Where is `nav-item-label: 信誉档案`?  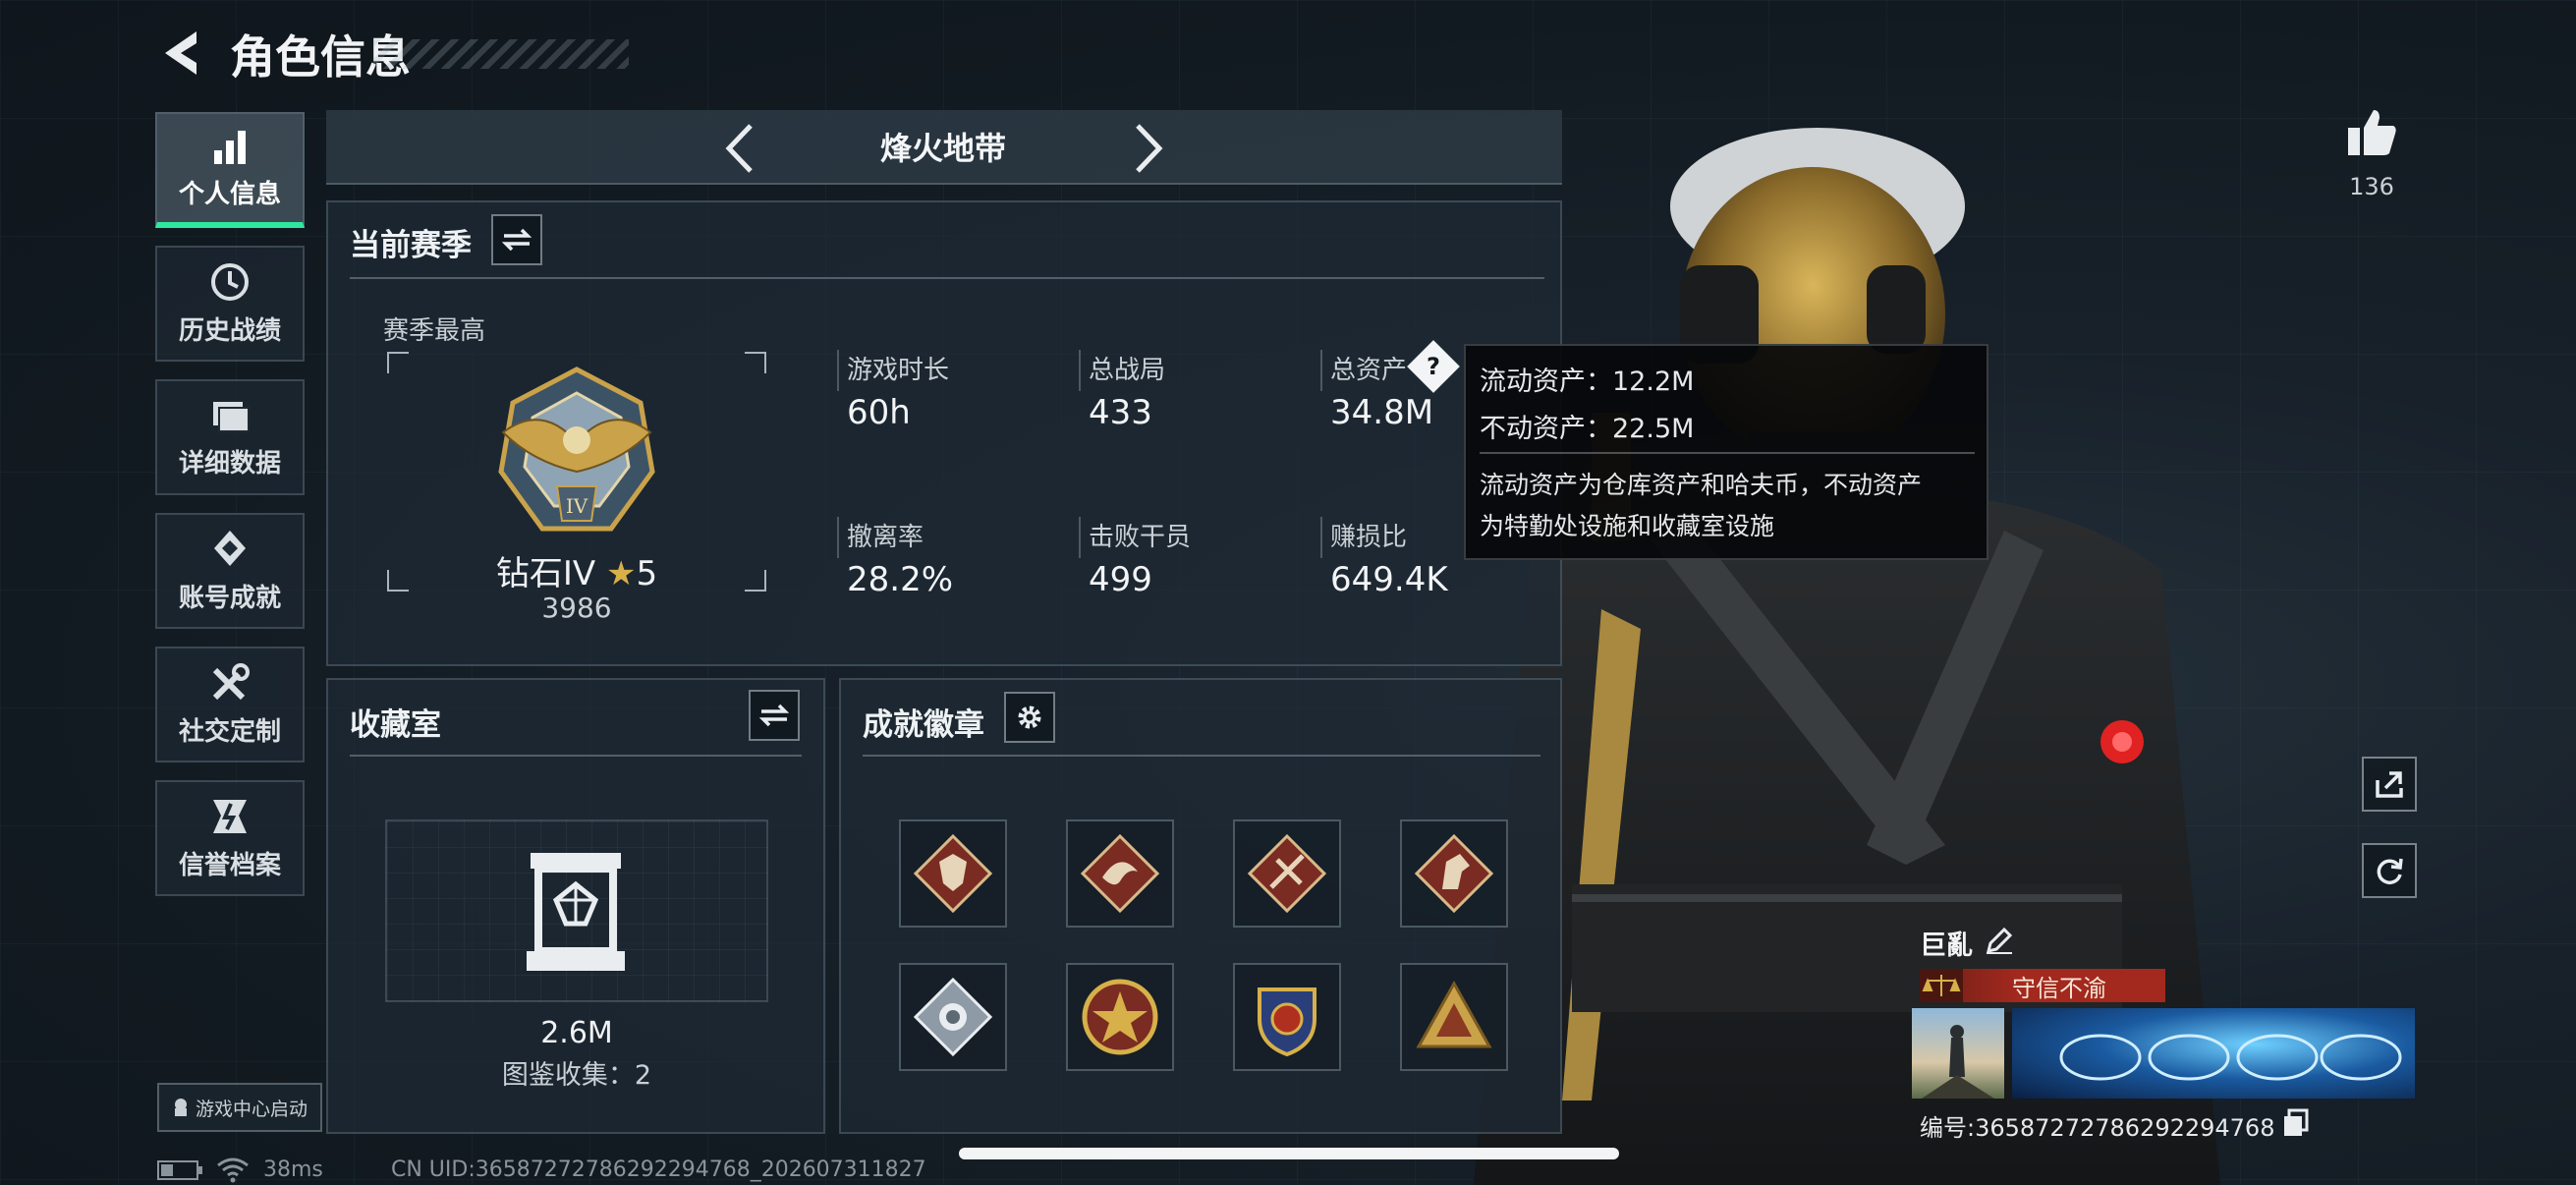 nav-item-label: 信誉档案 is located at coordinates (229, 865).